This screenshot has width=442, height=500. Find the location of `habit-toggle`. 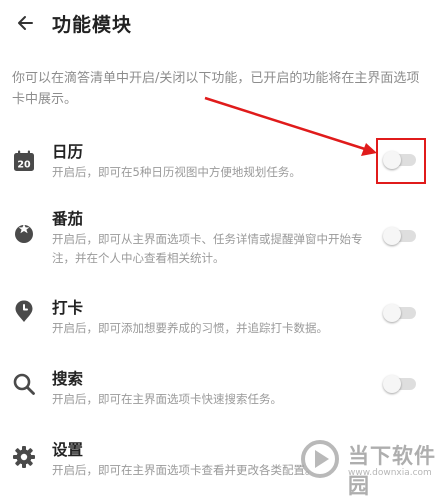

habit-toggle is located at coordinates (399, 313).